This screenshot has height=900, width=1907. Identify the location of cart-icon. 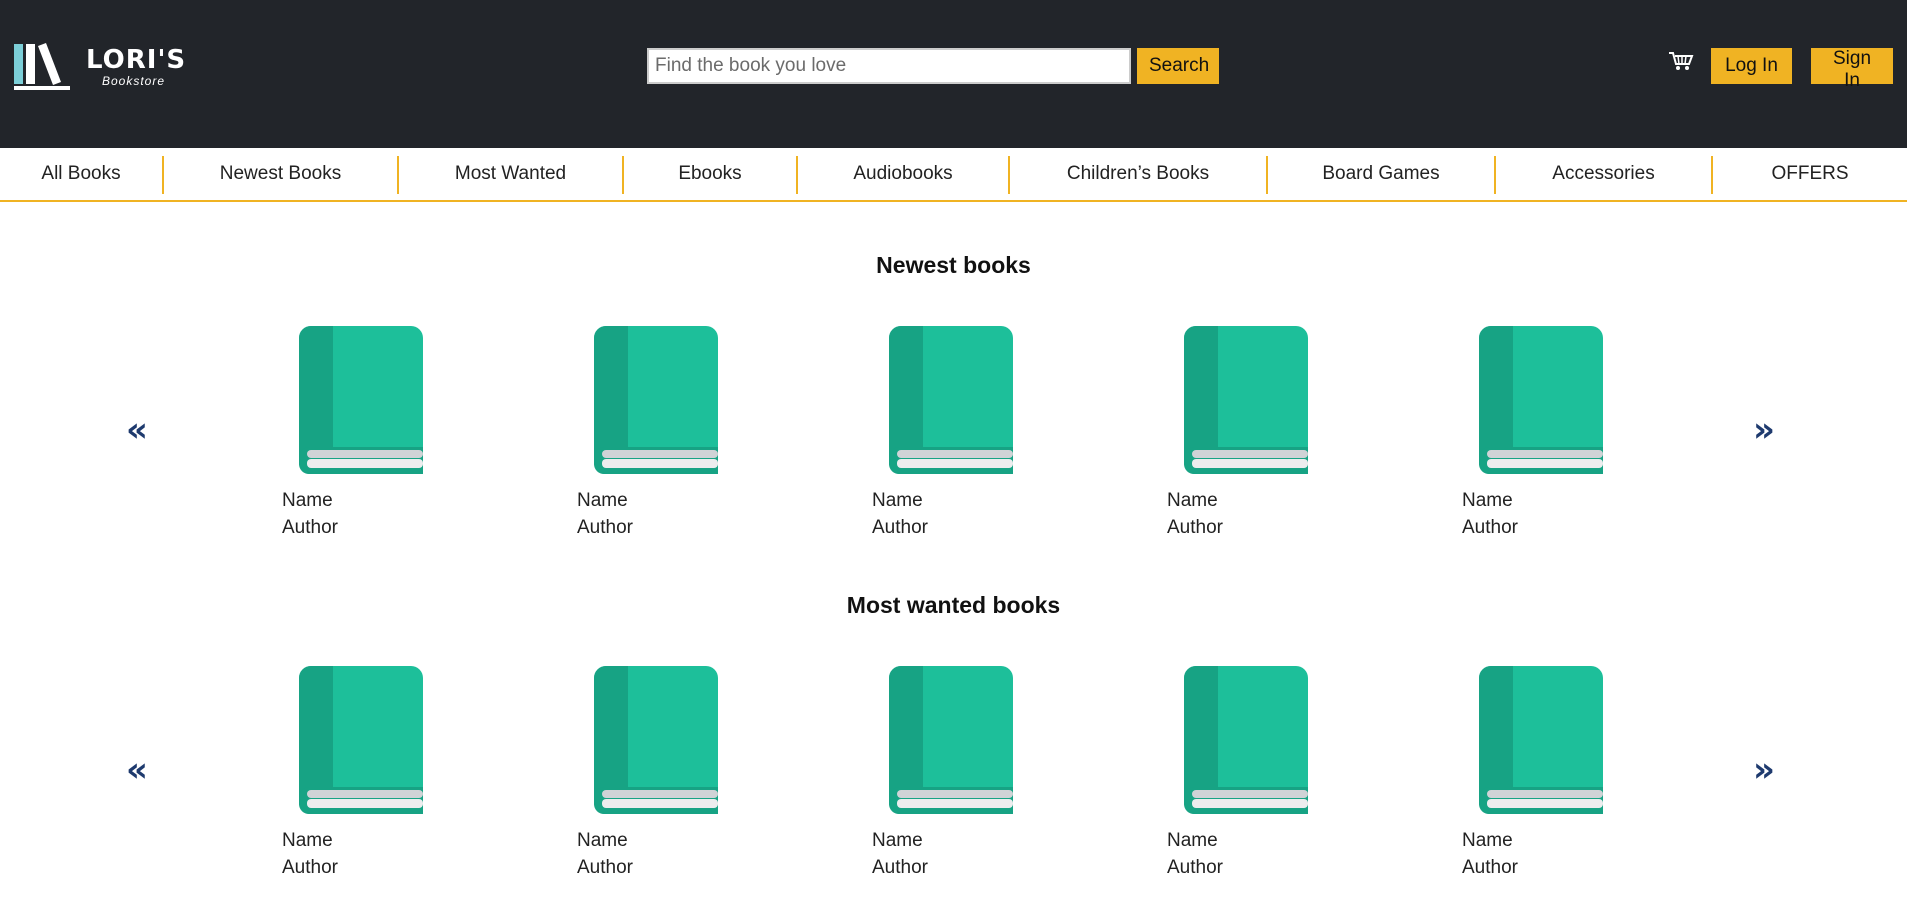
(1681, 61).